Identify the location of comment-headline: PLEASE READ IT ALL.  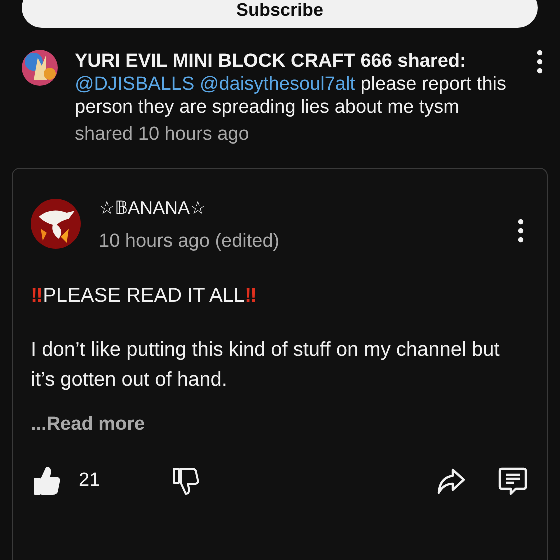
(144, 295).